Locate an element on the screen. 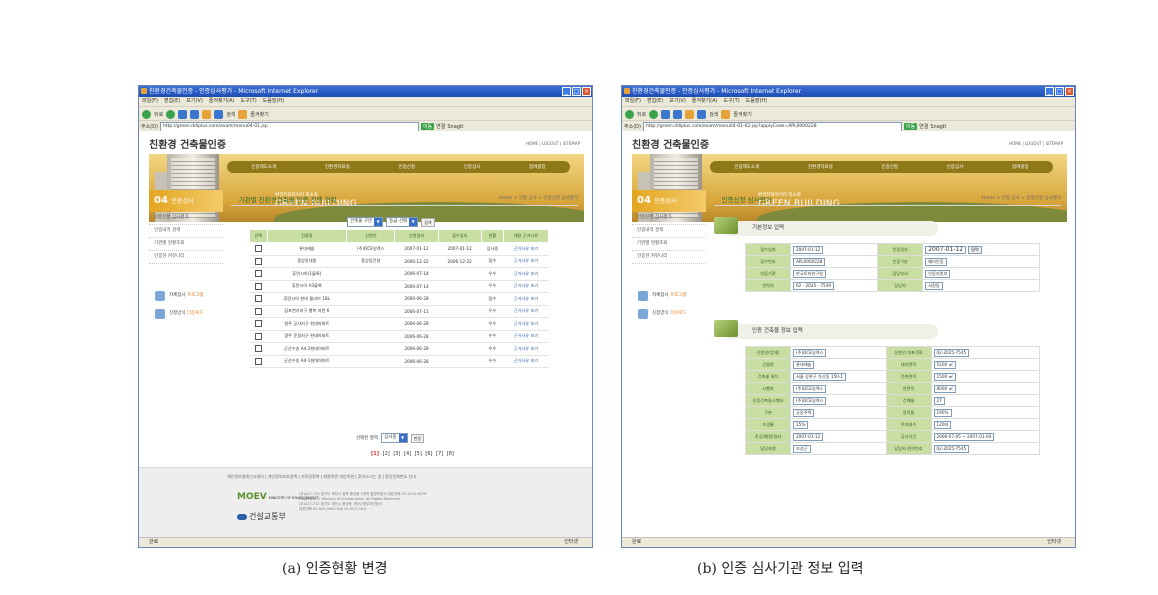 This screenshot has height=595, width=1158. menu-help: 도움말(H) is located at coordinates (756, 101).